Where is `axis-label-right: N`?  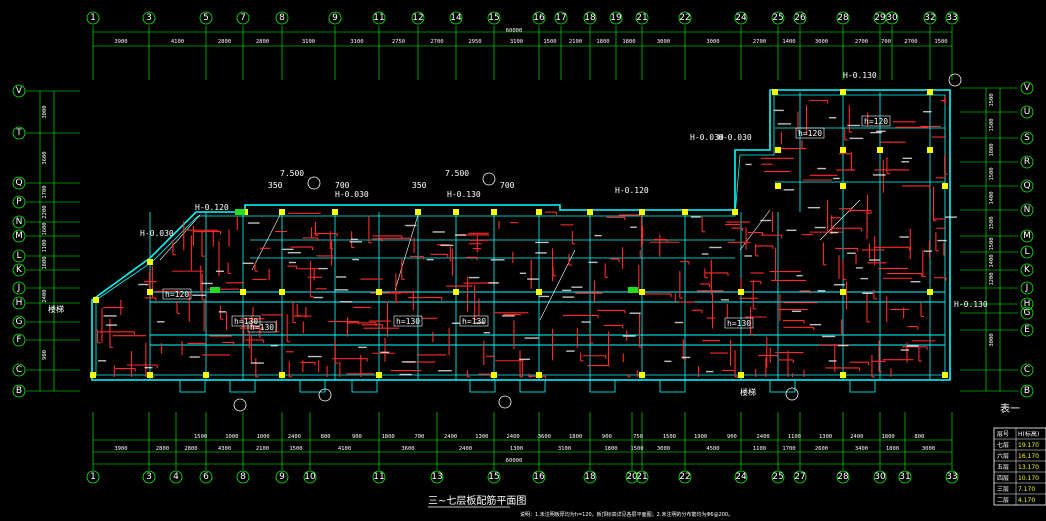 axis-label-right: N is located at coordinates (1027, 210).